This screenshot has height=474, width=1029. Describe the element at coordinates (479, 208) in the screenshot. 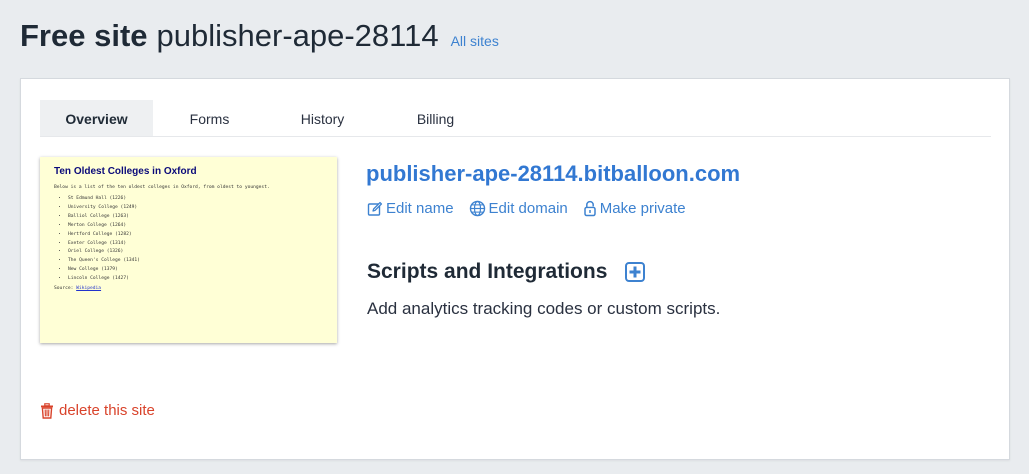

I see `globe-icon` at that location.